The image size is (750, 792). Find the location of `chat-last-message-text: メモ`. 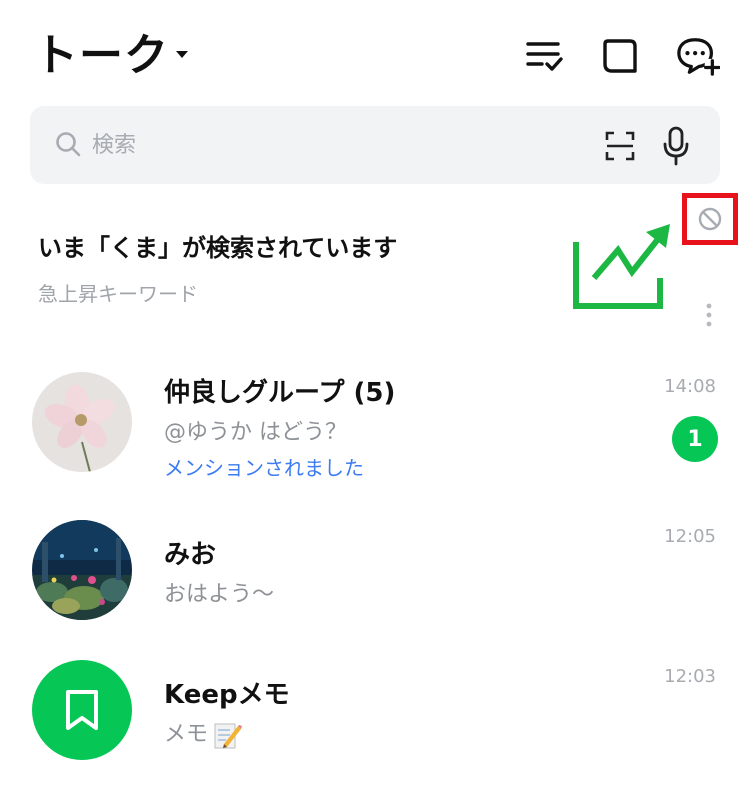

chat-last-message-text: メモ is located at coordinates (186, 734).